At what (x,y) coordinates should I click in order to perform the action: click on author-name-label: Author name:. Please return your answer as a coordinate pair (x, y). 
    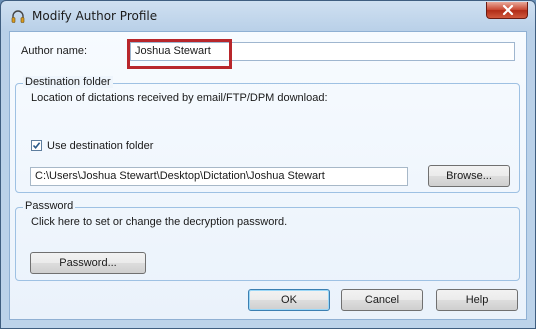
    Looking at the image, I should click on (54, 51).